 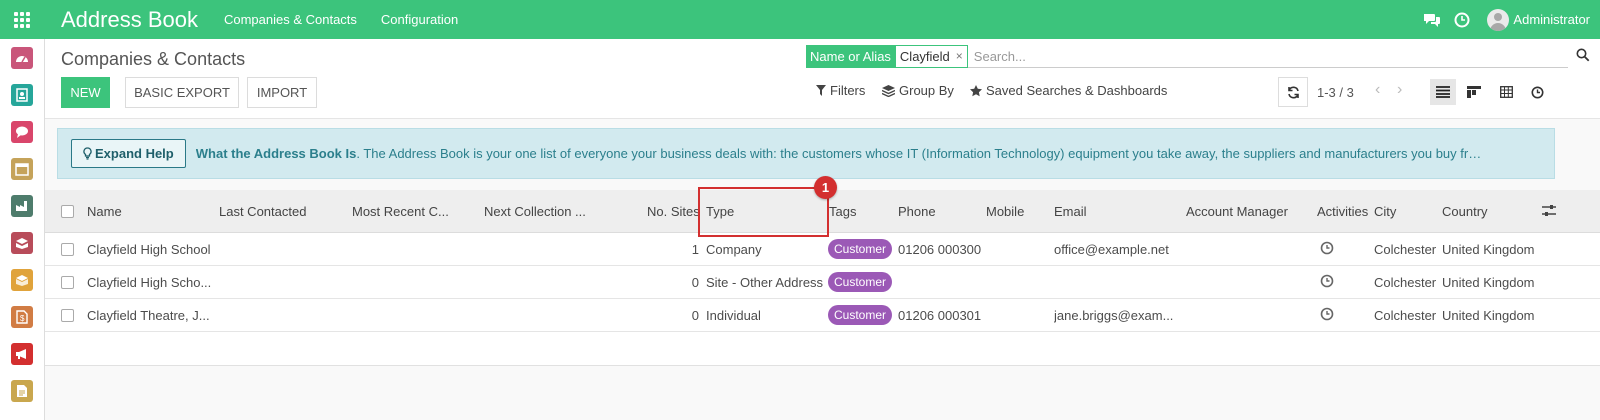 What do you see at coordinates (976, 90) in the screenshot?
I see `star-icon` at bounding box center [976, 90].